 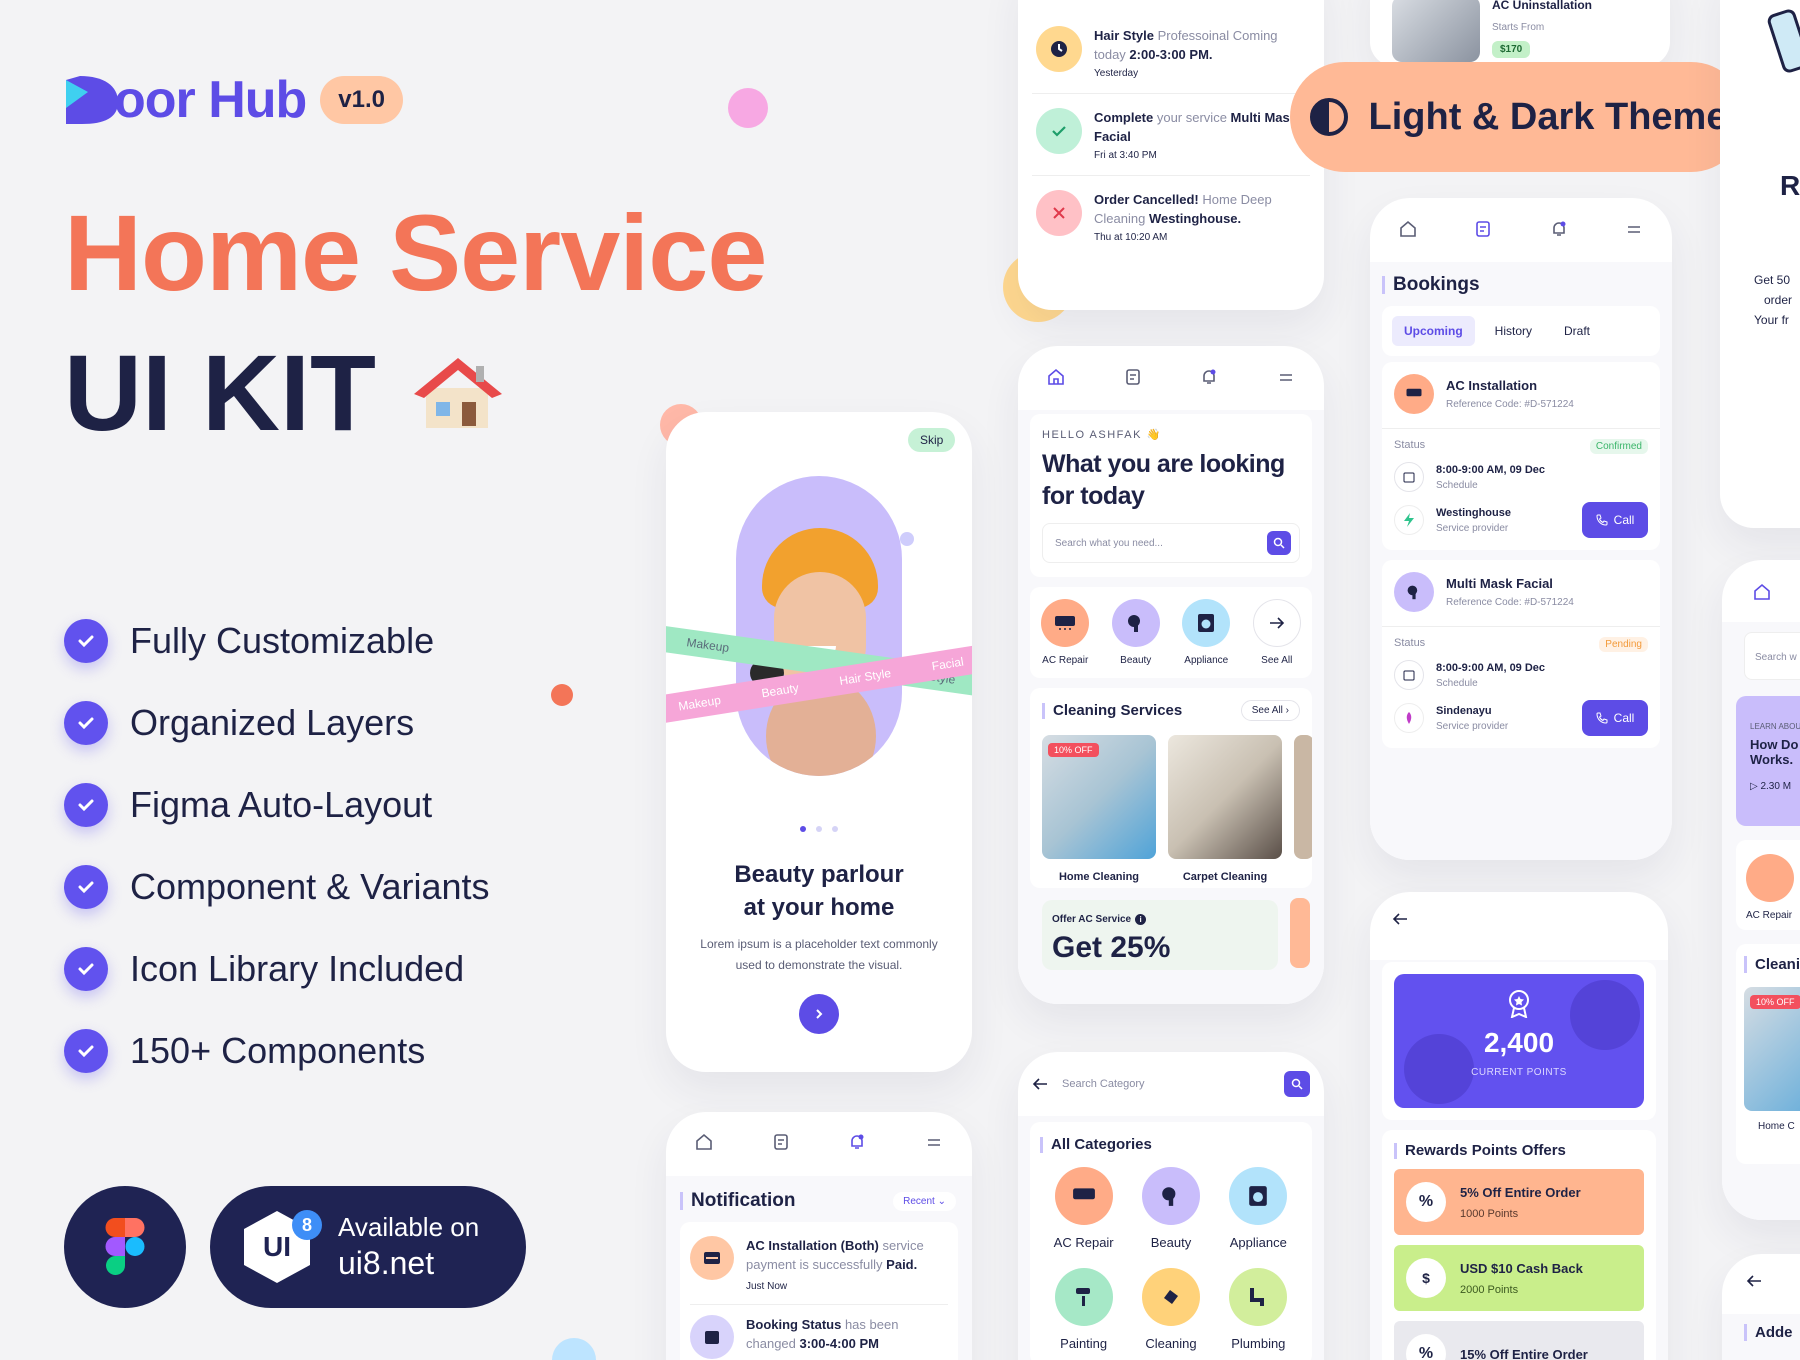 I want to click on ribbon-word: Hair Style, so click(x=865, y=677).